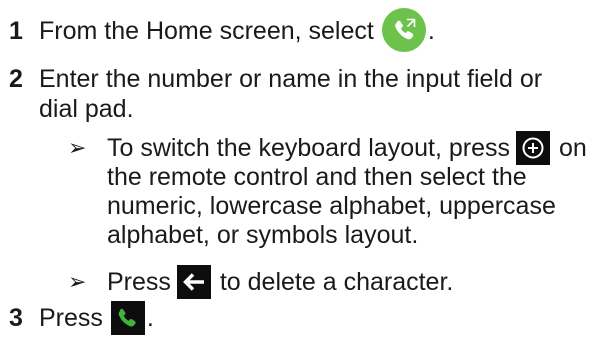 The image size is (601, 342). I want to click on phone-call-app-icon, so click(403, 30).